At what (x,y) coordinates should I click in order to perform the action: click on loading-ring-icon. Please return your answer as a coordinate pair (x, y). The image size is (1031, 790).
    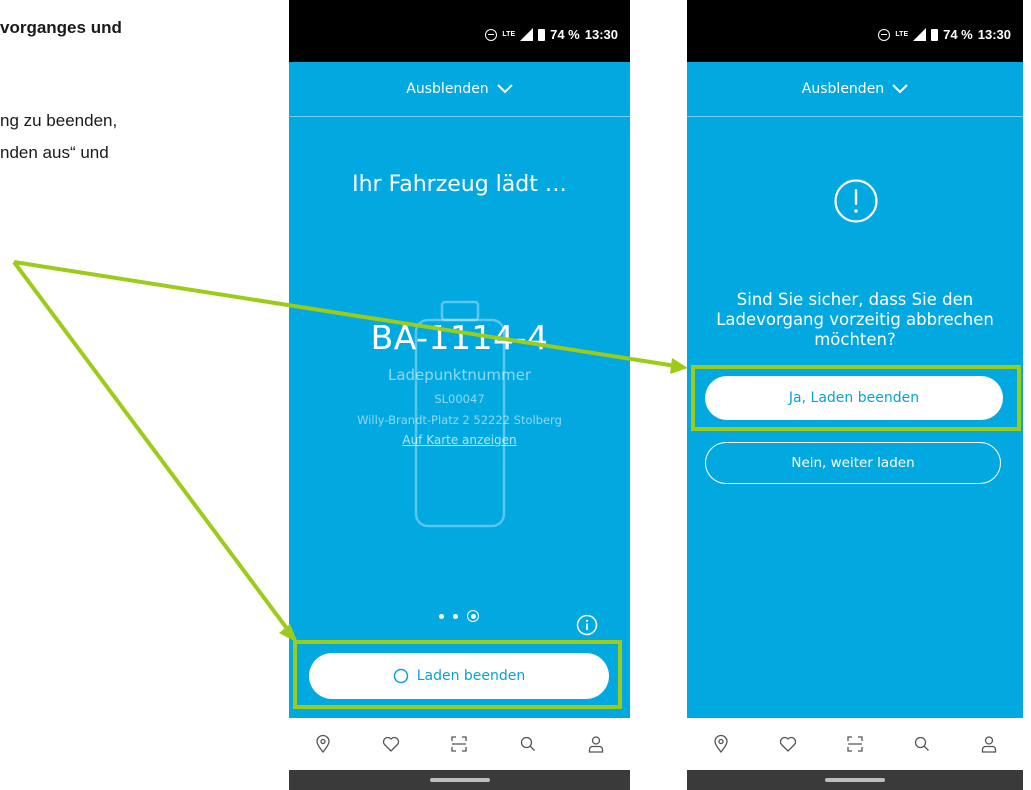
    Looking at the image, I should click on (400, 676).